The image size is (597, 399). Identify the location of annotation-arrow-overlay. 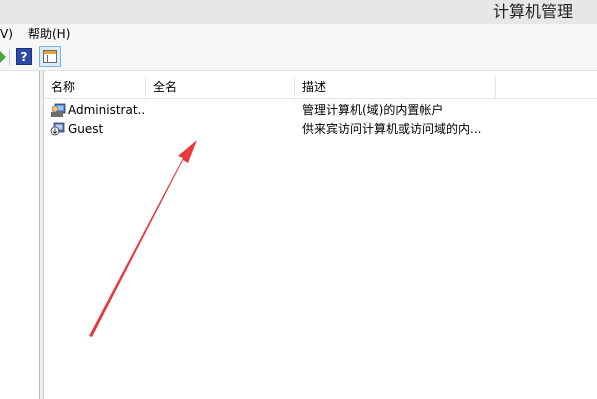
(143, 238).